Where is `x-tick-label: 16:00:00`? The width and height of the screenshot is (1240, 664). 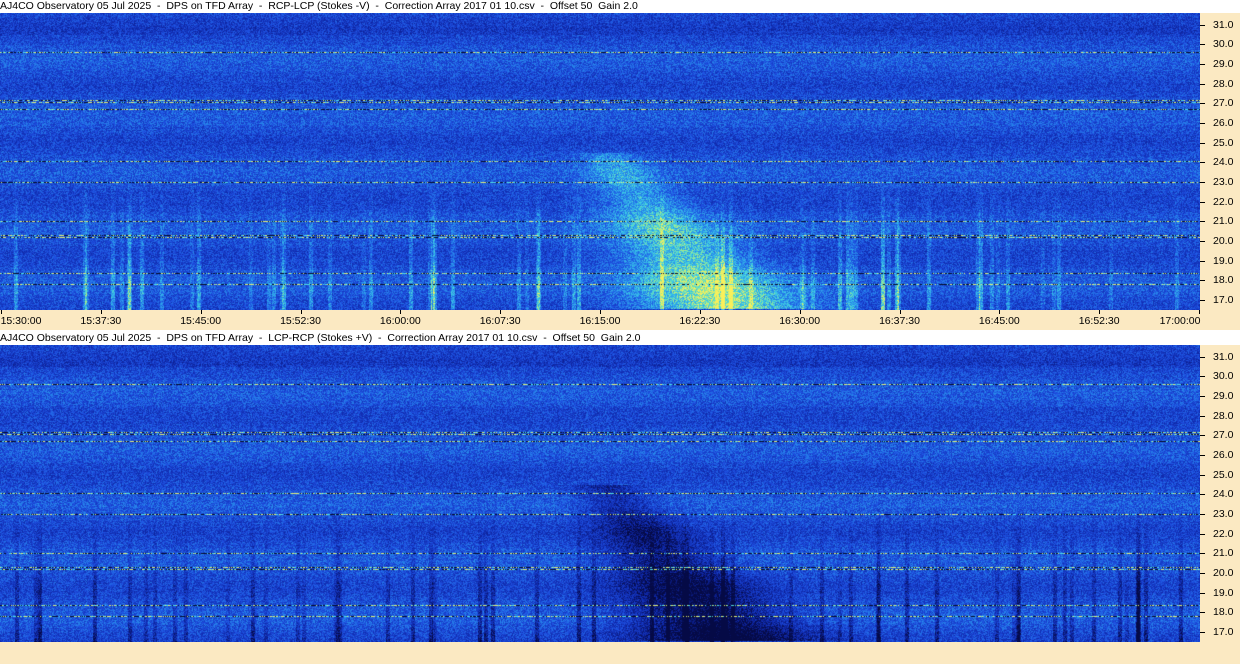
x-tick-label: 16:00:00 is located at coordinates (400, 321).